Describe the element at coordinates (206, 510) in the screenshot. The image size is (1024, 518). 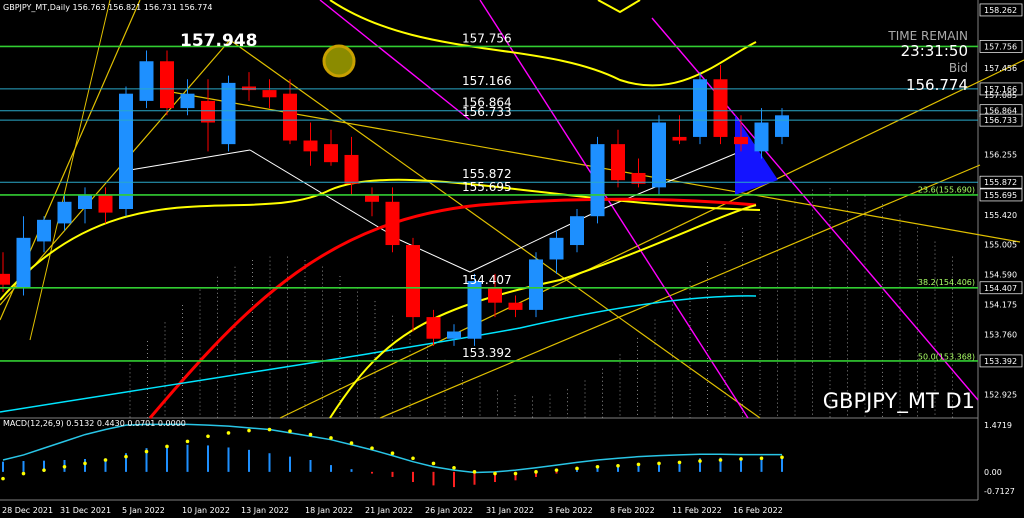
I see `date-label: 10 Jan 2022` at that location.